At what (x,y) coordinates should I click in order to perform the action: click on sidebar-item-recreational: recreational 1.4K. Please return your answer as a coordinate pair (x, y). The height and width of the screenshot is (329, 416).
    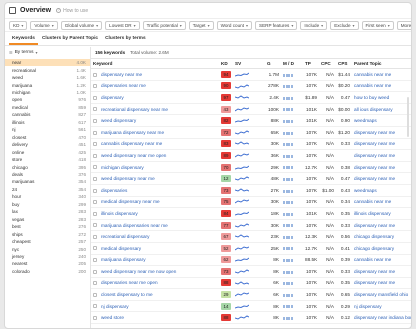
    Looking at the image, I should click on (47, 69).